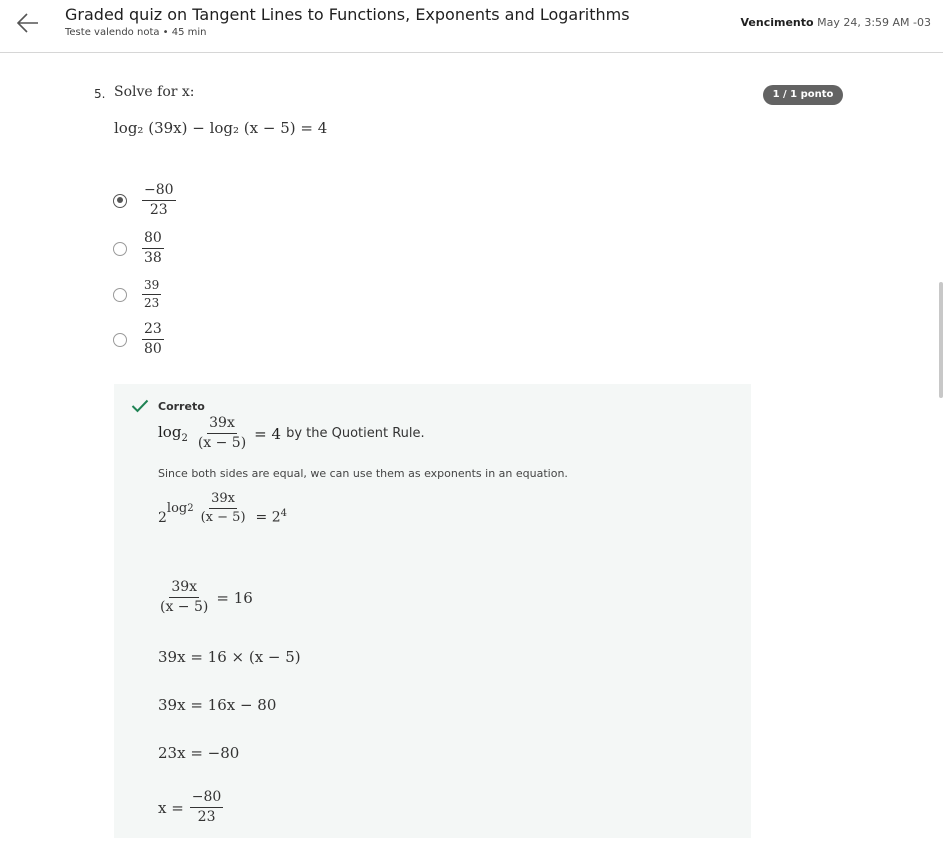 This screenshot has width=943, height=856. Describe the element at coordinates (283, 513) in the screenshot. I see `rhs-exponent: 4` at that location.